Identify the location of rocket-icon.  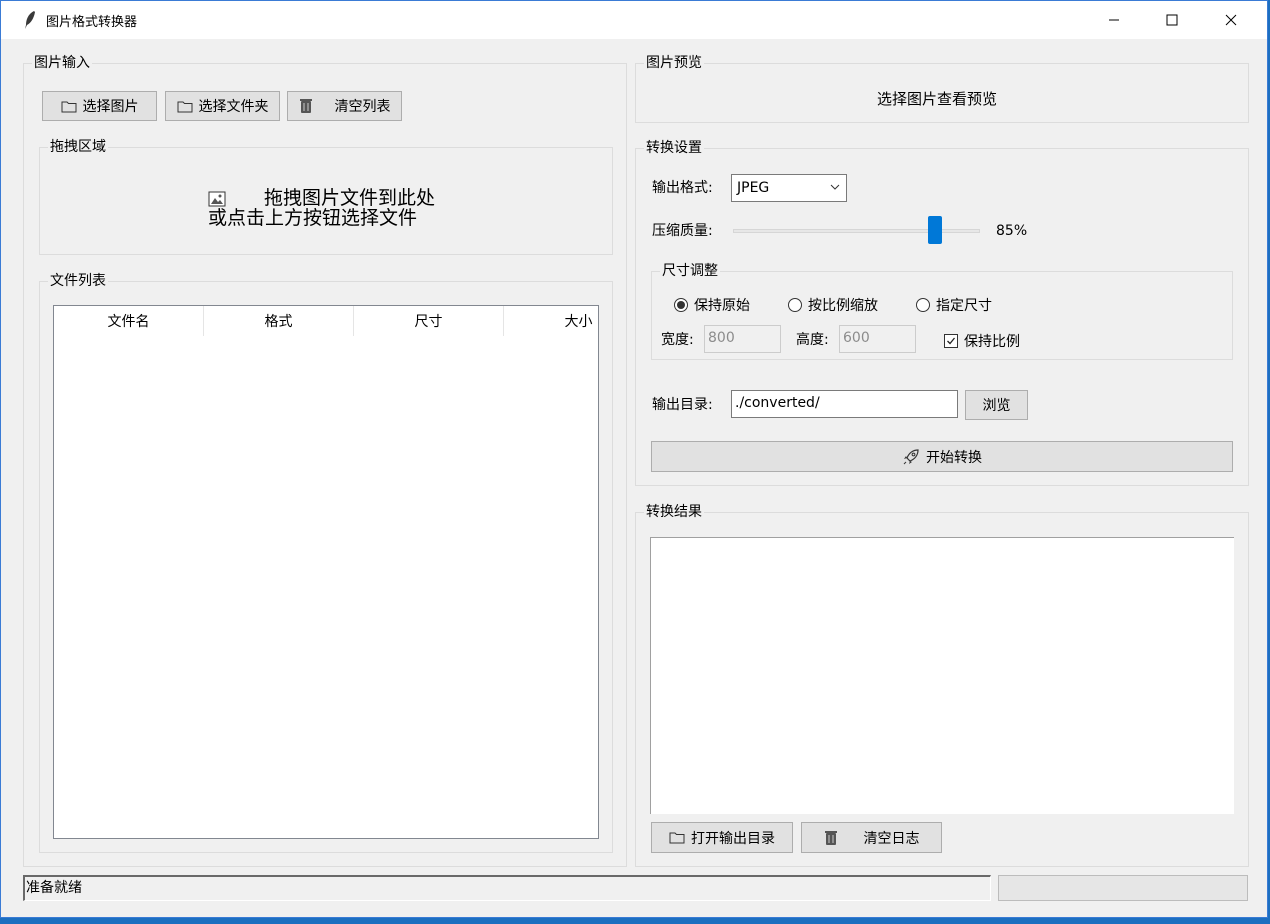
(911, 456).